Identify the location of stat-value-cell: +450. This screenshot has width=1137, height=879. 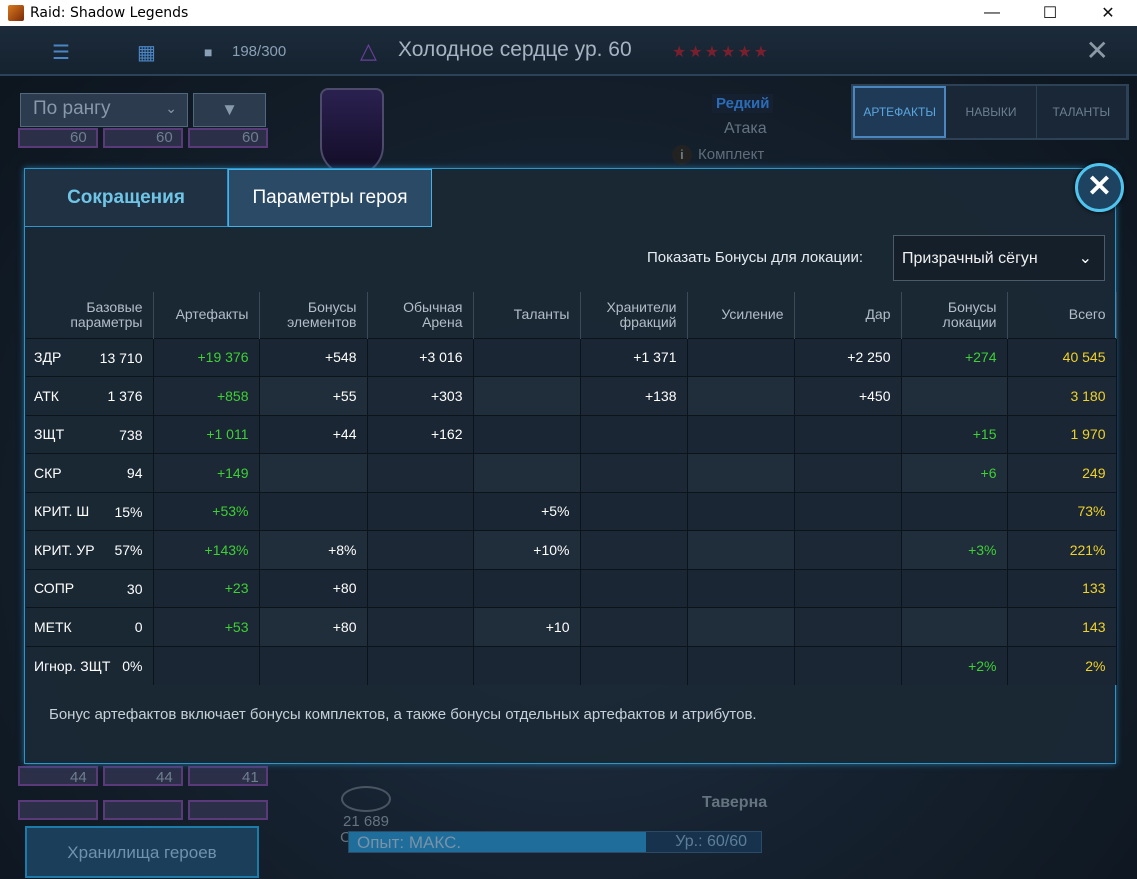
(848, 395).